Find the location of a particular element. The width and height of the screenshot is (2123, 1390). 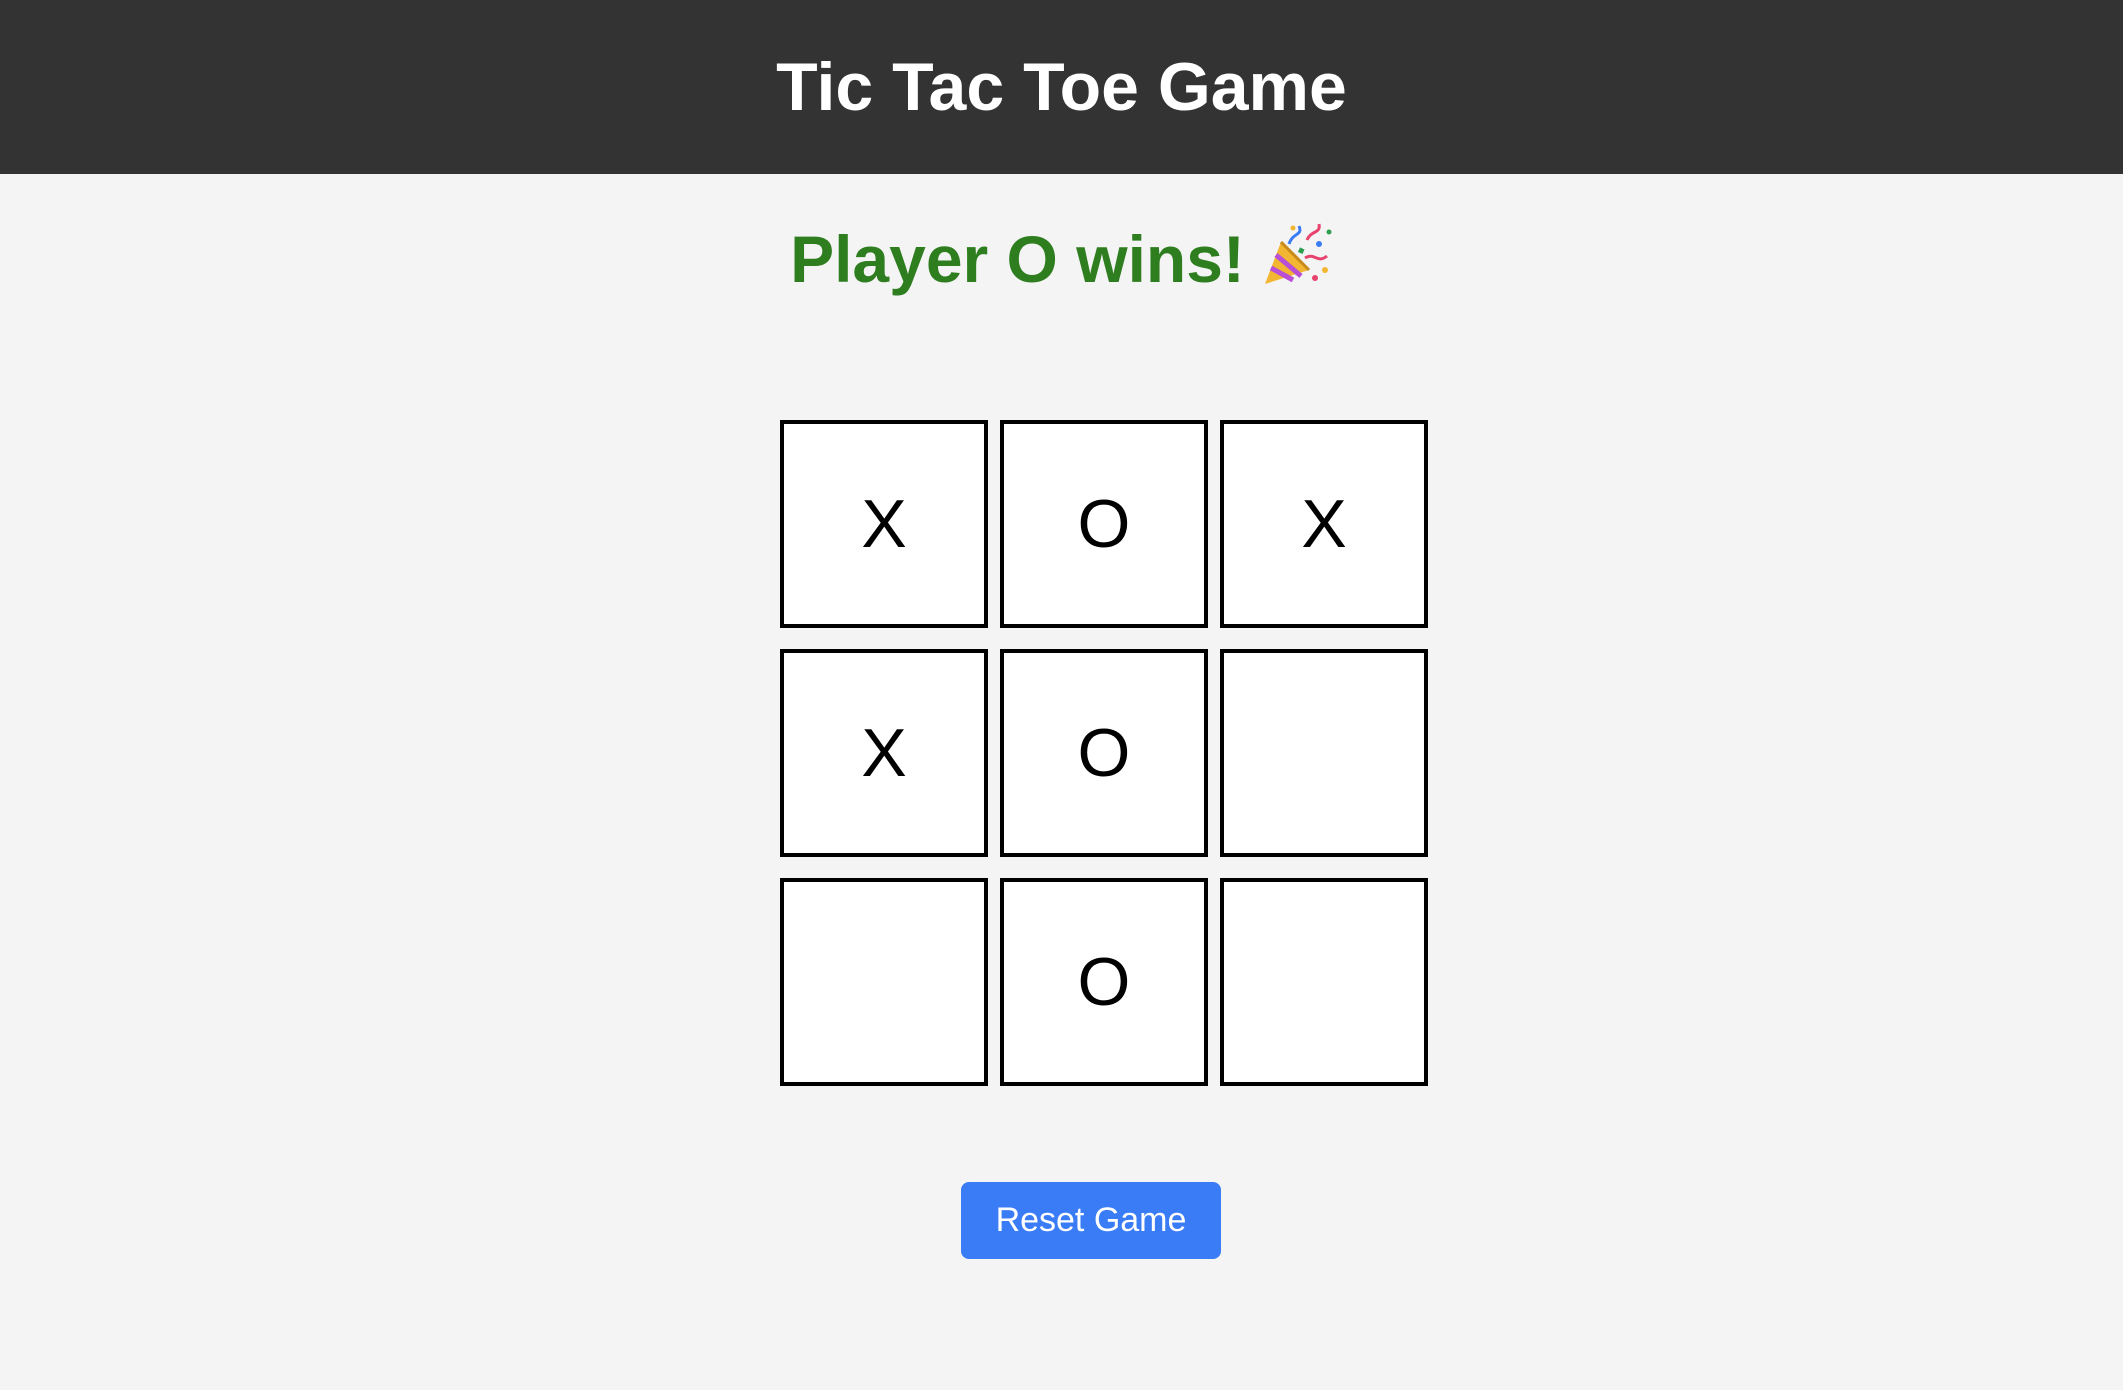

game-status: Player O wins! is located at coordinates (1061, 259).